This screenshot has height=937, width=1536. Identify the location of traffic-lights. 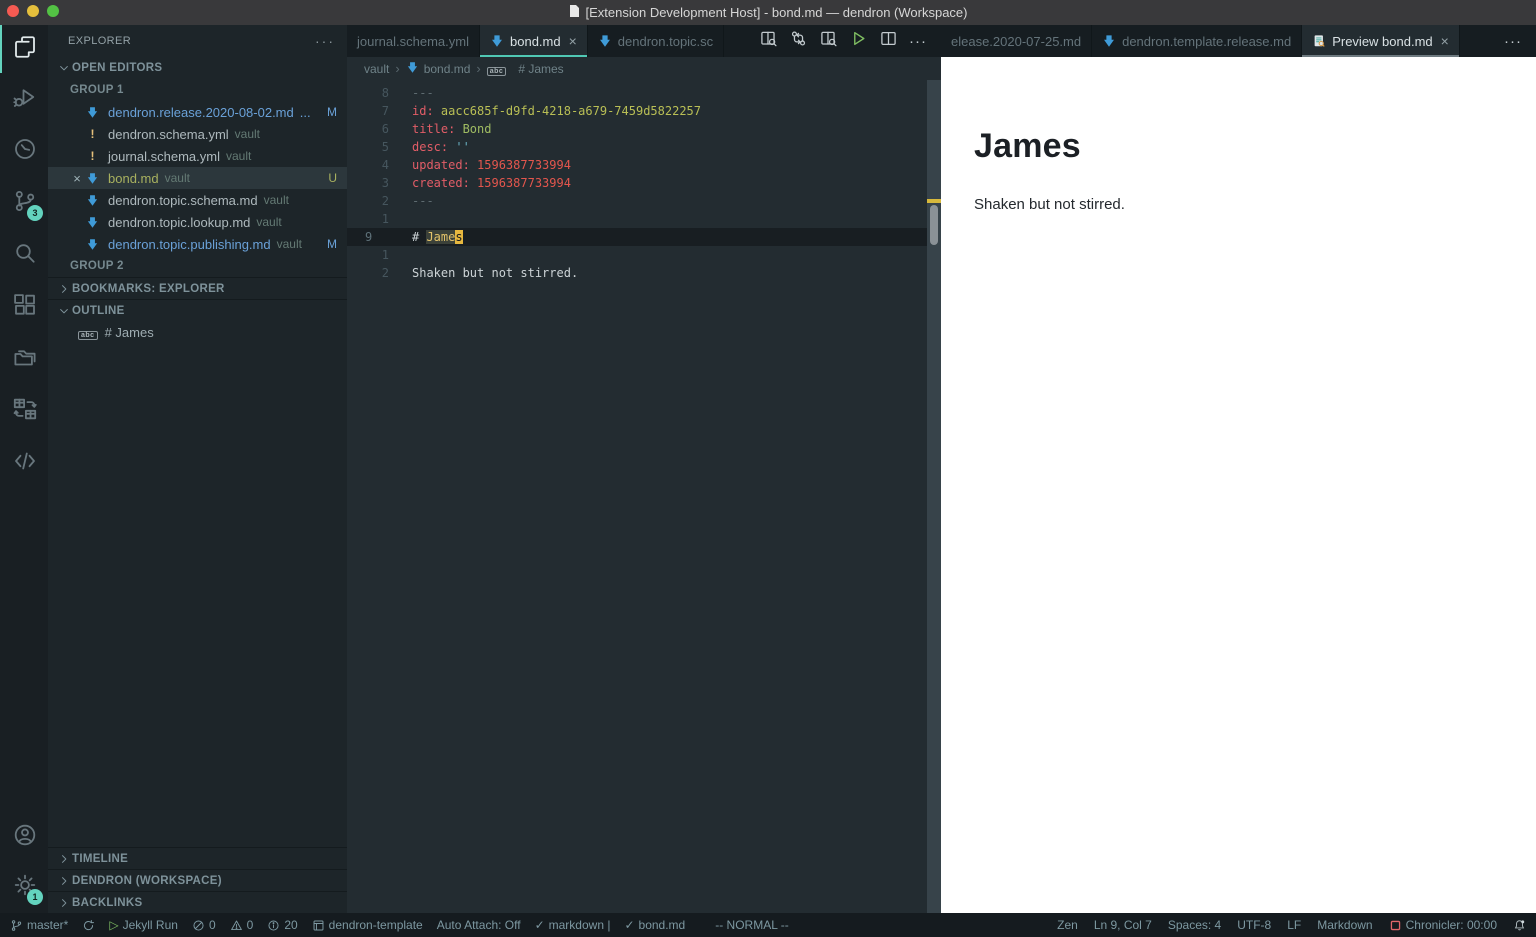
(33, 11).